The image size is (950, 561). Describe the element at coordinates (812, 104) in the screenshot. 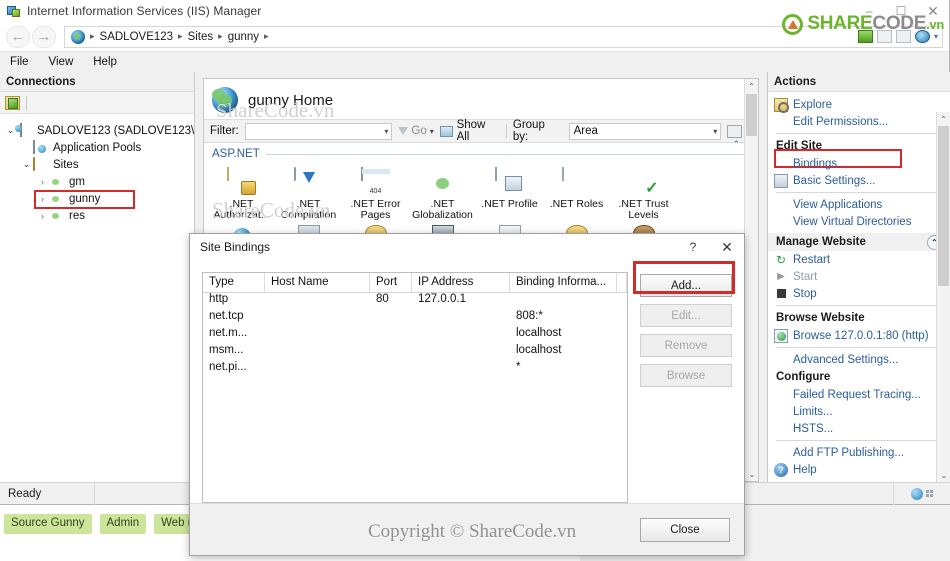

I see `action-label: Explore` at that location.